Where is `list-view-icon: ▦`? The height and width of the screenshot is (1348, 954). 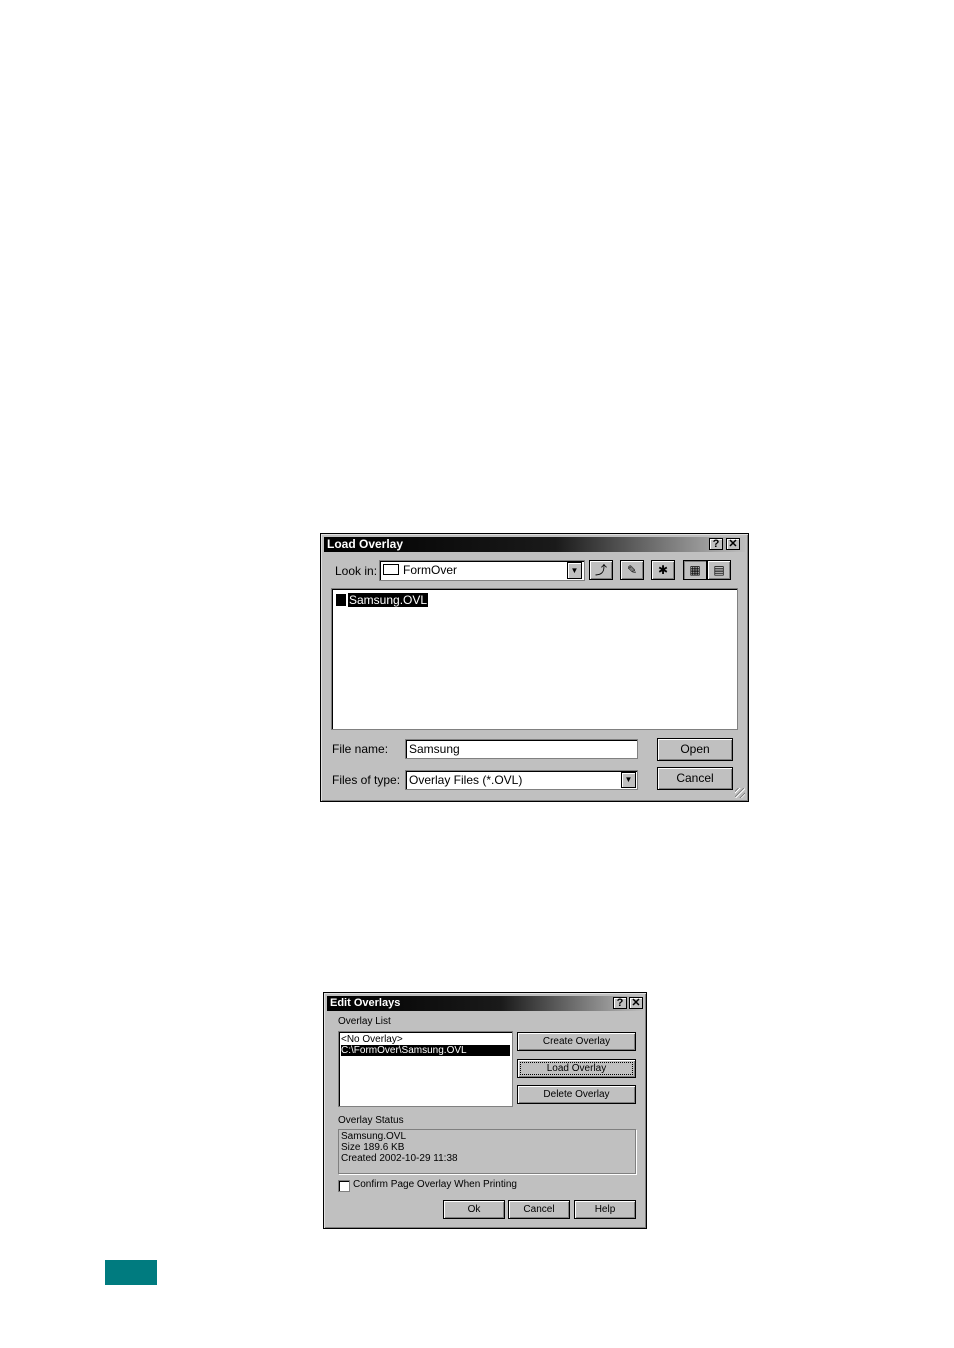 list-view-icon: ▦ is located at coordinates (695, 570).